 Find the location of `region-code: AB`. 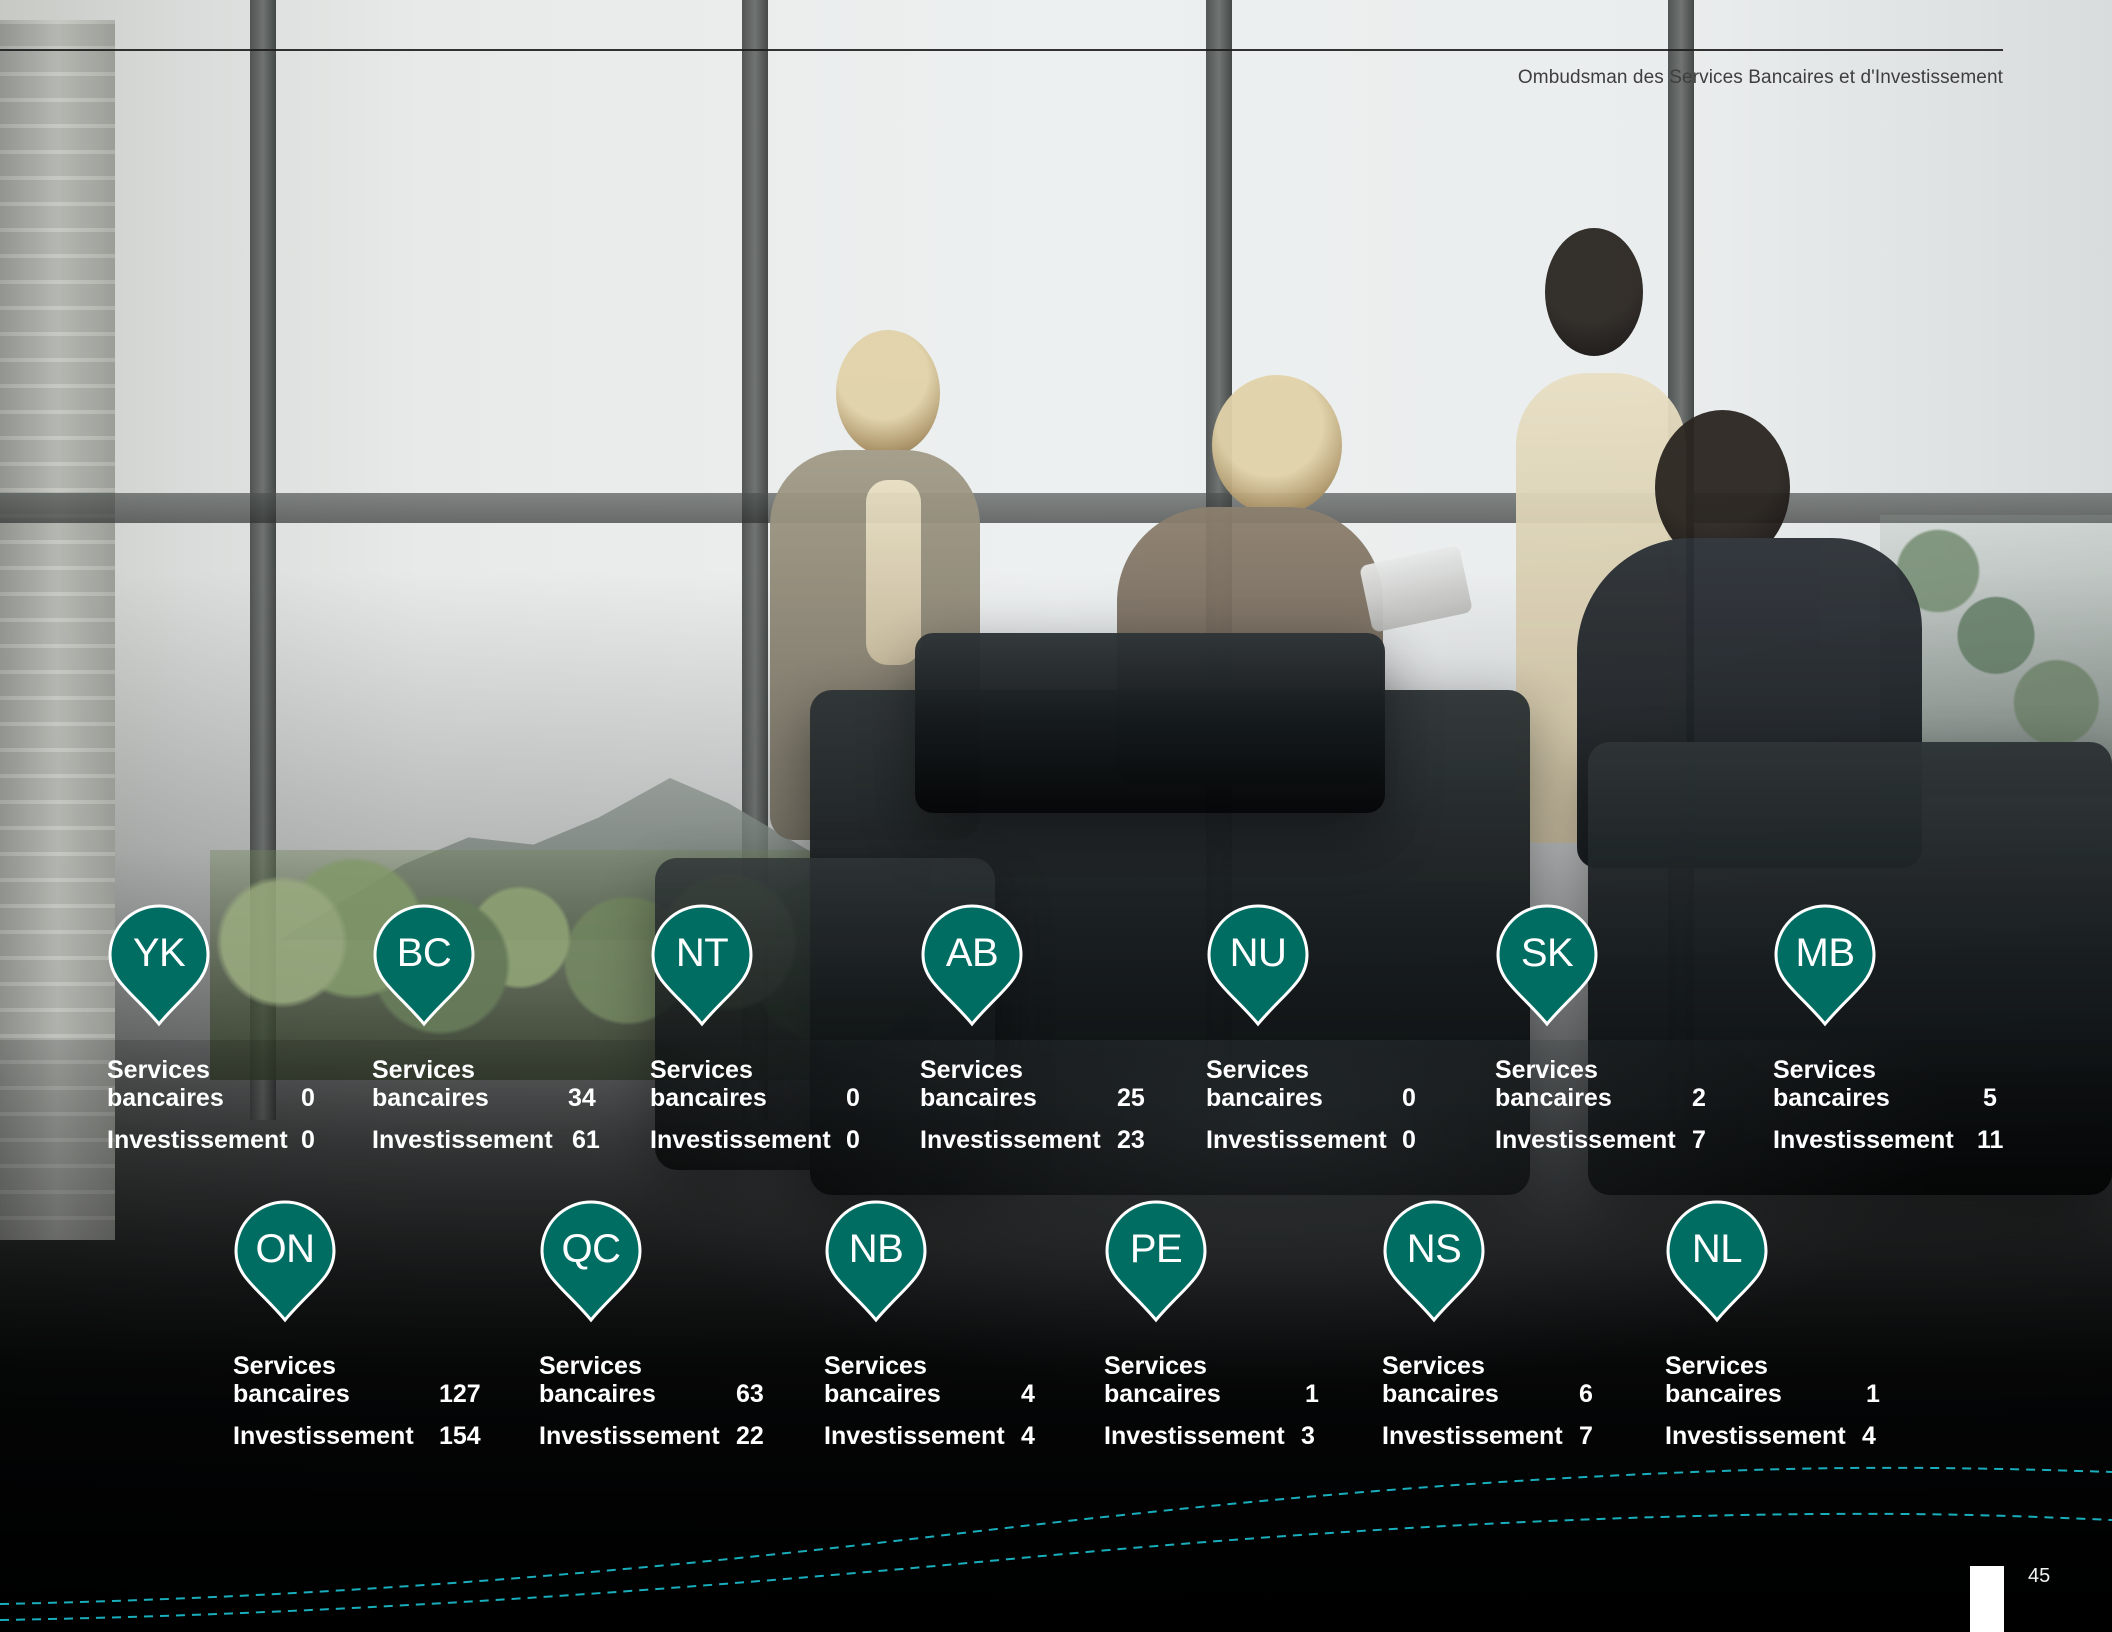

region-code: AB is located at coordinates (972, 953).